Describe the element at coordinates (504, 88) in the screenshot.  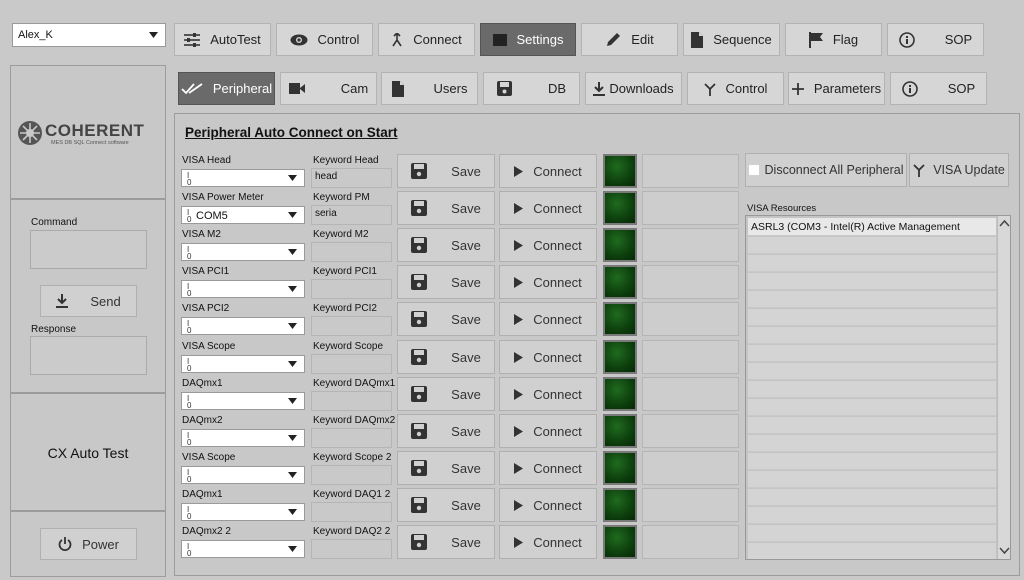
I see `save-icon` at that location.